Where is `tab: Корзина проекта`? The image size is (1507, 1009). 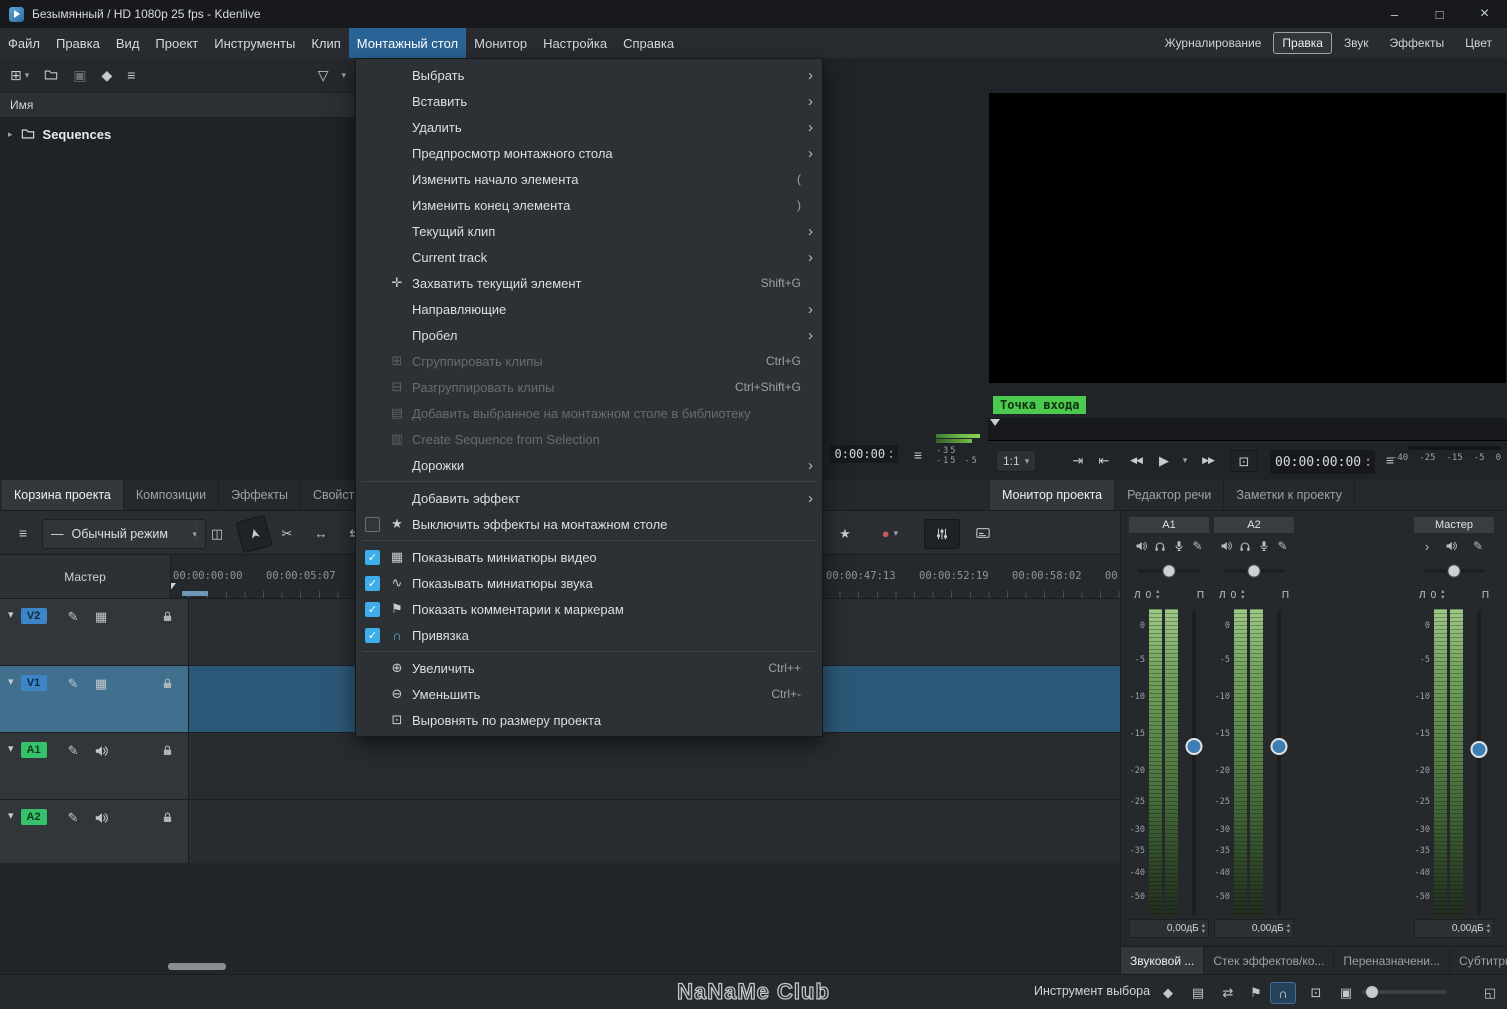 tab: Корзина проекта is located at coordinates (63, 495).